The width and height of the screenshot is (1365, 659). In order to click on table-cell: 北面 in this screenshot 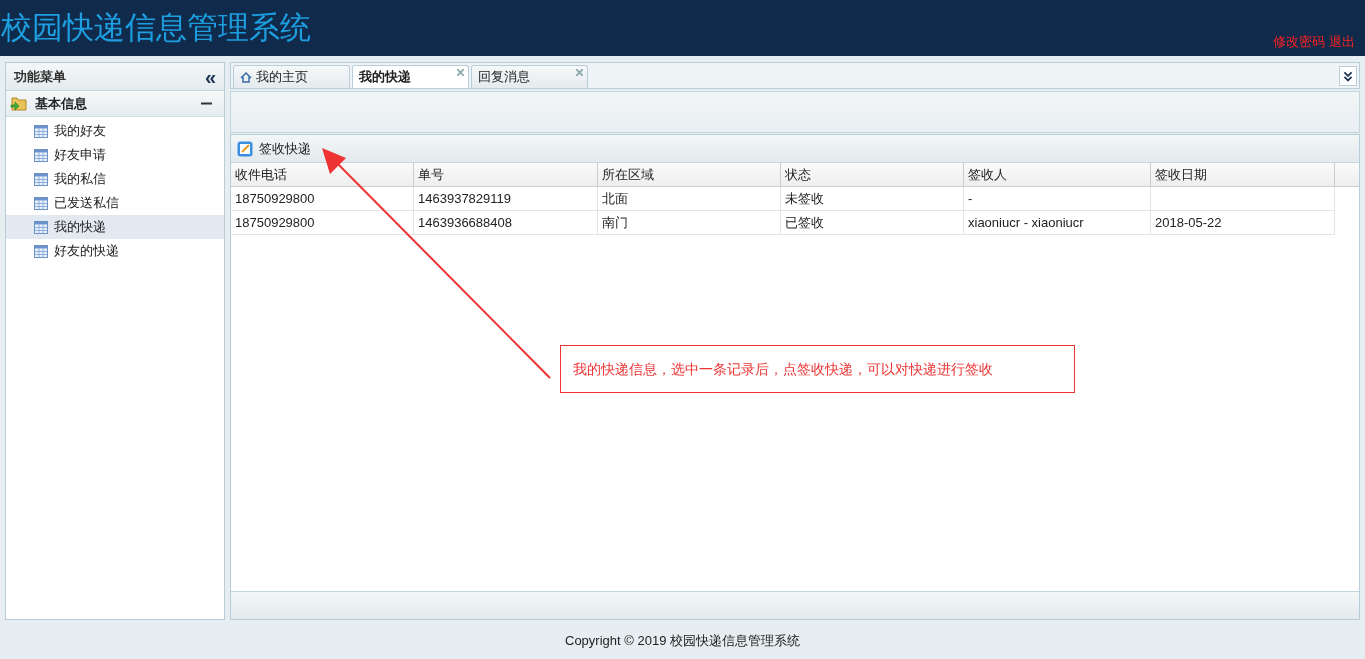, I will do `click(689, 198)`.